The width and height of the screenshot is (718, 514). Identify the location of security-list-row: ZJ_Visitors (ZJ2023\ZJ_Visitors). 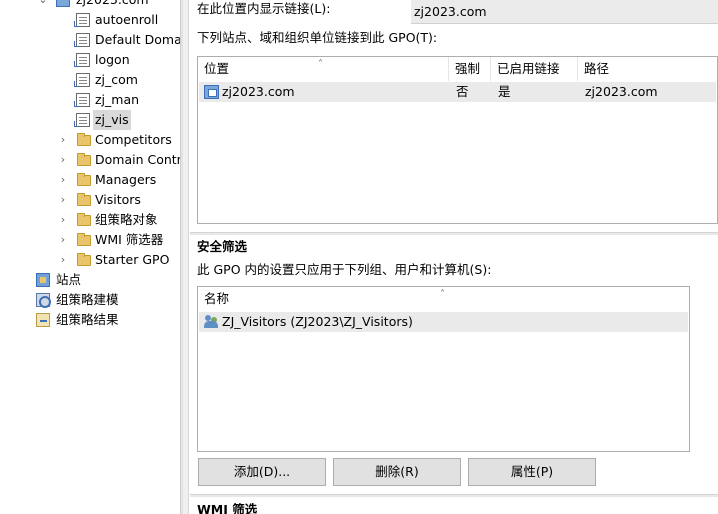
(443, 322).